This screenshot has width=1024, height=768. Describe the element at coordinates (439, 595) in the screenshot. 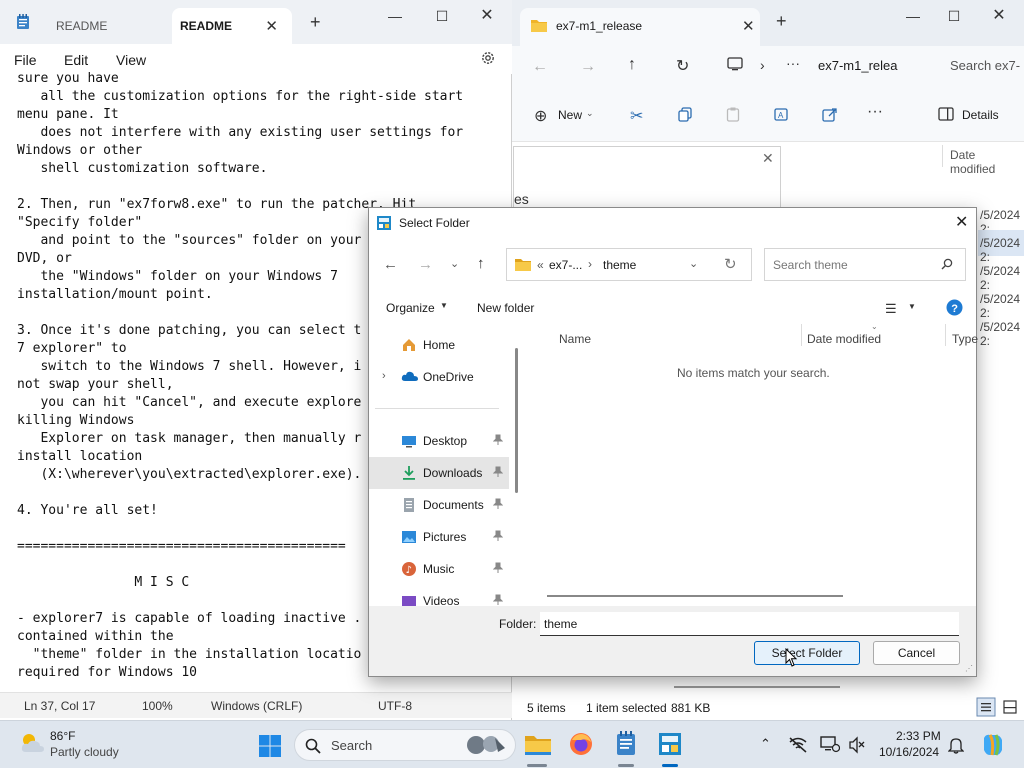

I see `nav-item-videos: Videos` at that location.